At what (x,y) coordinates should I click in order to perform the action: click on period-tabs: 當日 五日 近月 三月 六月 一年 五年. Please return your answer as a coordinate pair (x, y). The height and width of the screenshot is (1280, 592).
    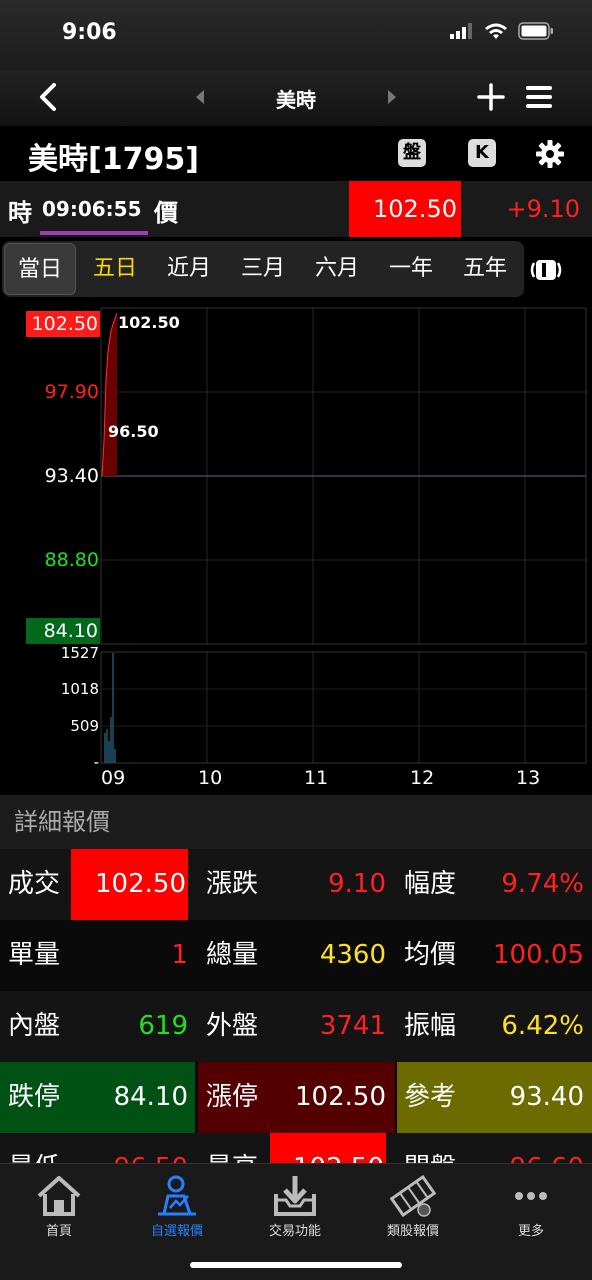
    Looking at the image, I should click on (263, 269).